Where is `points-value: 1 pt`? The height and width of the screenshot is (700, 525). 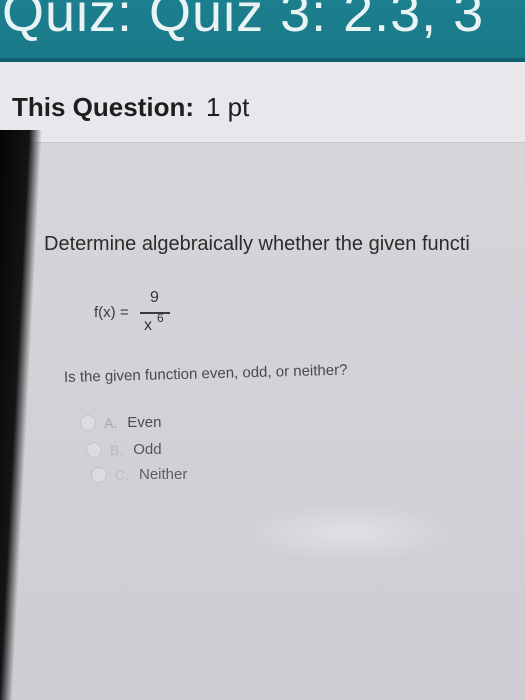
points-value: 1 pt is located at coordinates (228, 107).